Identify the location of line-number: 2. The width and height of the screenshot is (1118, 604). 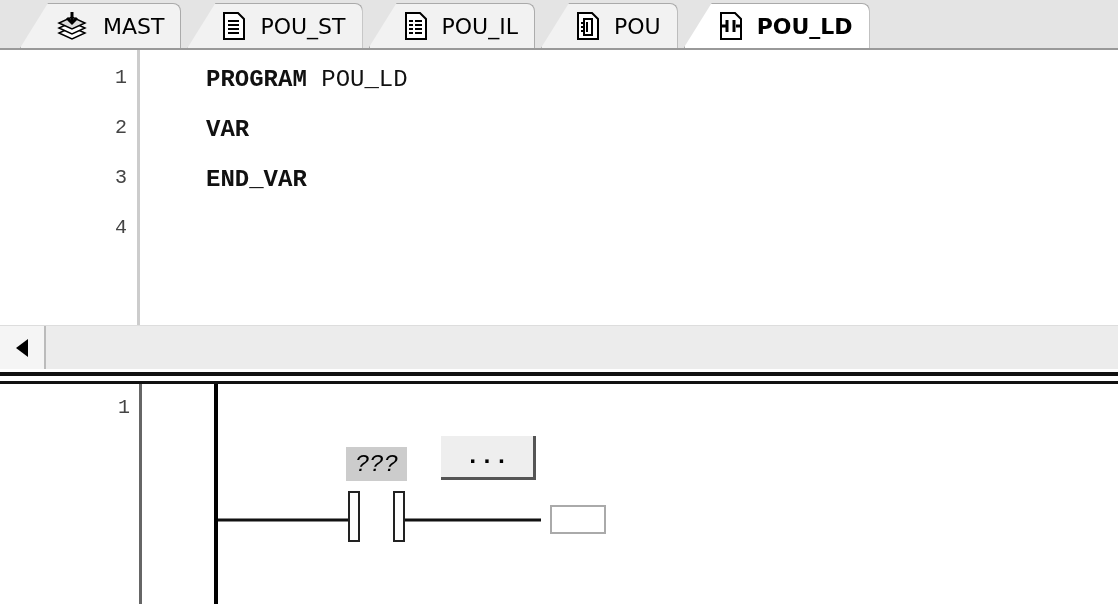
(121, 127).